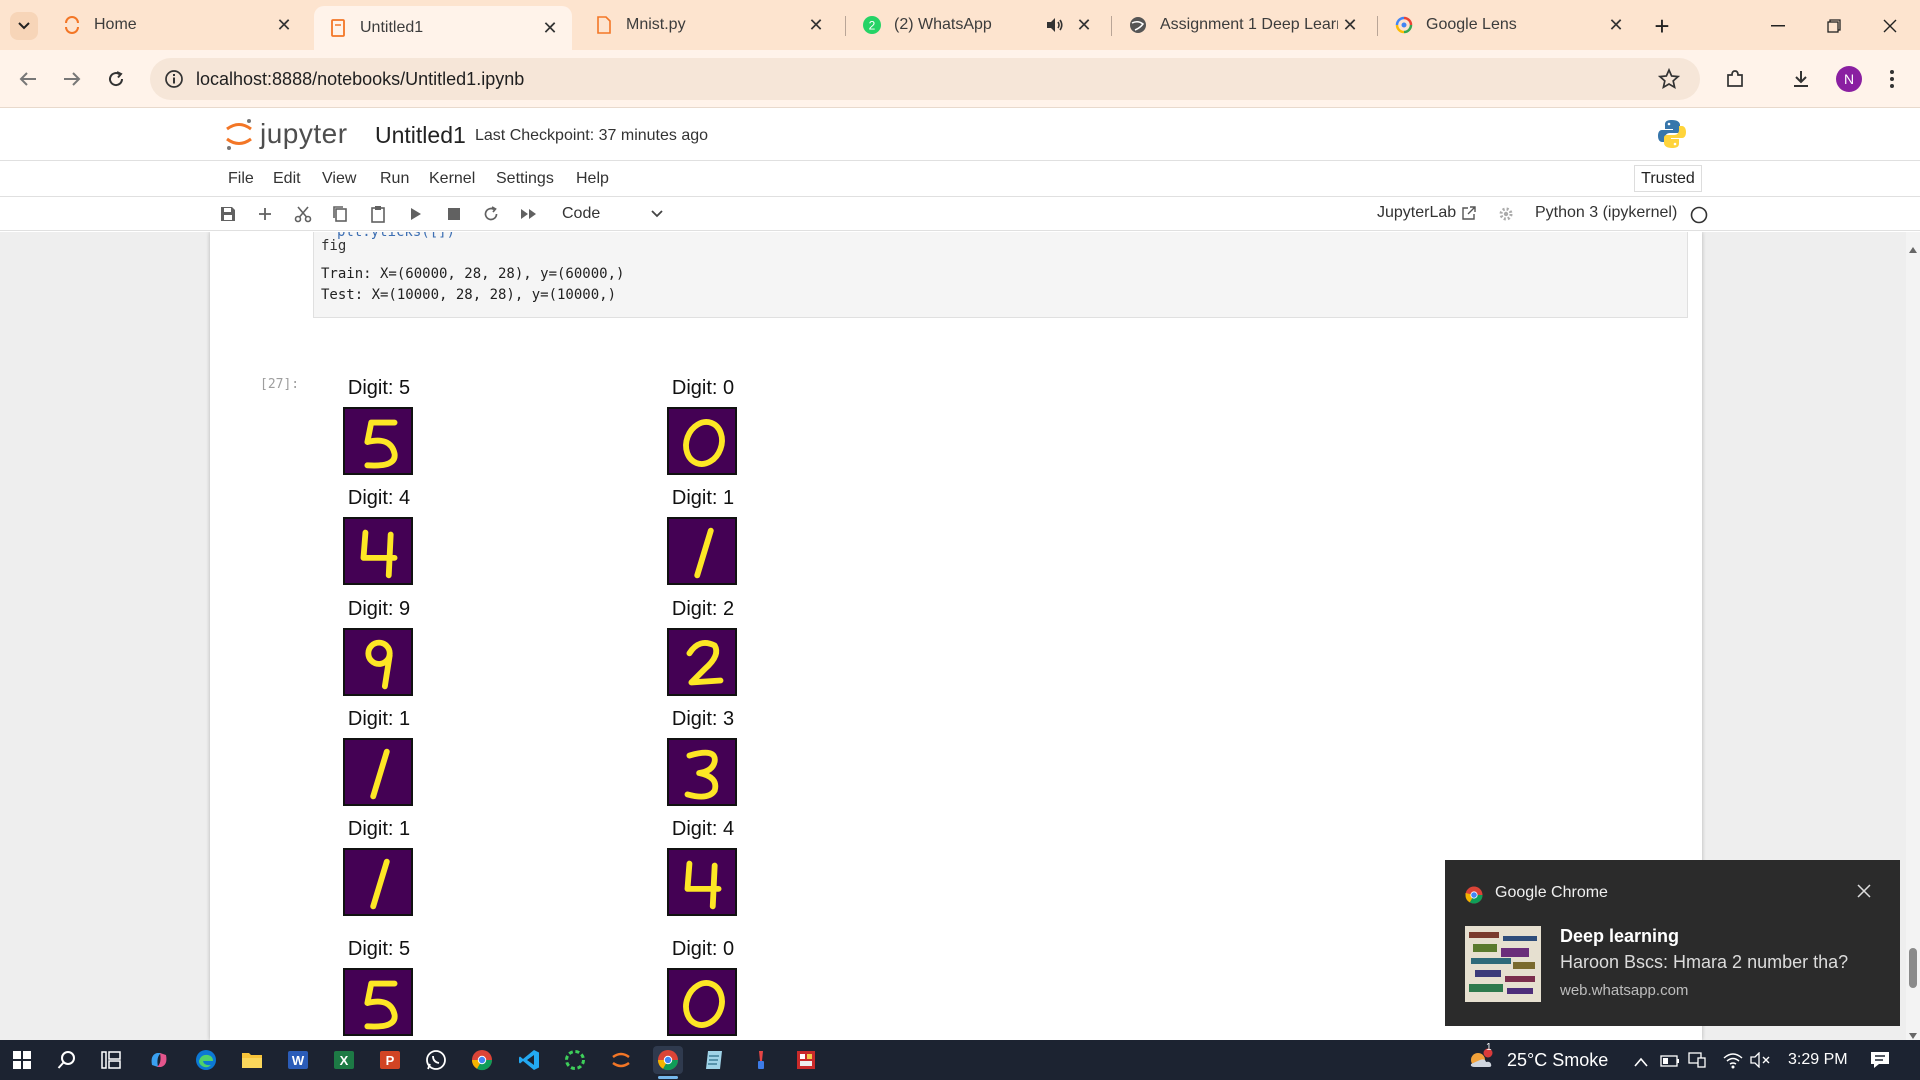 The width and height of the screenshot is (1920, 1080). I want to click on tab-whatsapp: 2 (2) WhatsApp ✕, so click(977, 25).